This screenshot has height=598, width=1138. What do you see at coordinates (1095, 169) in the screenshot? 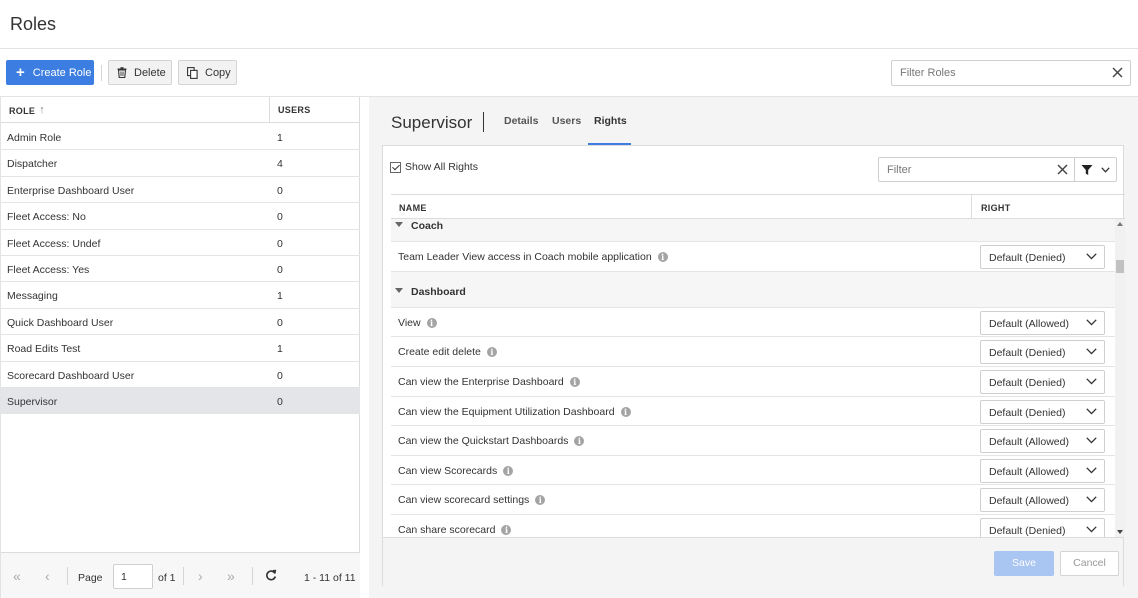
I see `filter-options-button` at bounding box center [1095, 169].